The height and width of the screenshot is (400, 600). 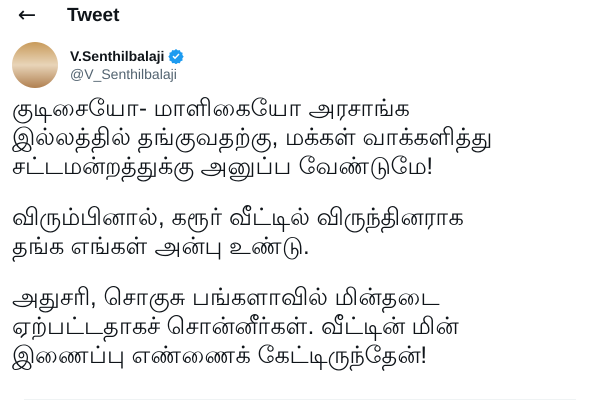 What do you see at coordinates (127, 74) in the screenshot?
I see `author-handle: @V_Senthilbalaji` at bounding box center [127, 74].